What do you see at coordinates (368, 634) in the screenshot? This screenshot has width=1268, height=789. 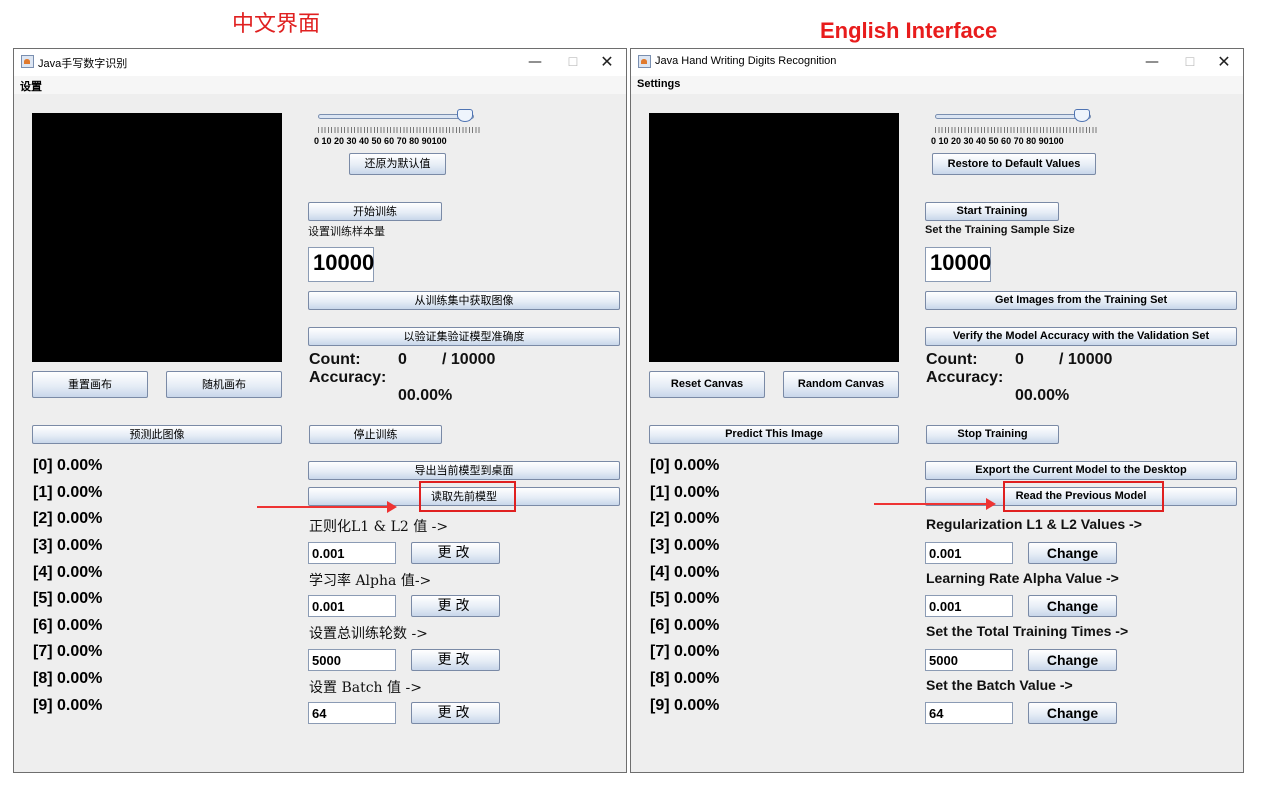 I see `epochs-label: 设置总训练轮数 ->` at bounding box center [368, 634].